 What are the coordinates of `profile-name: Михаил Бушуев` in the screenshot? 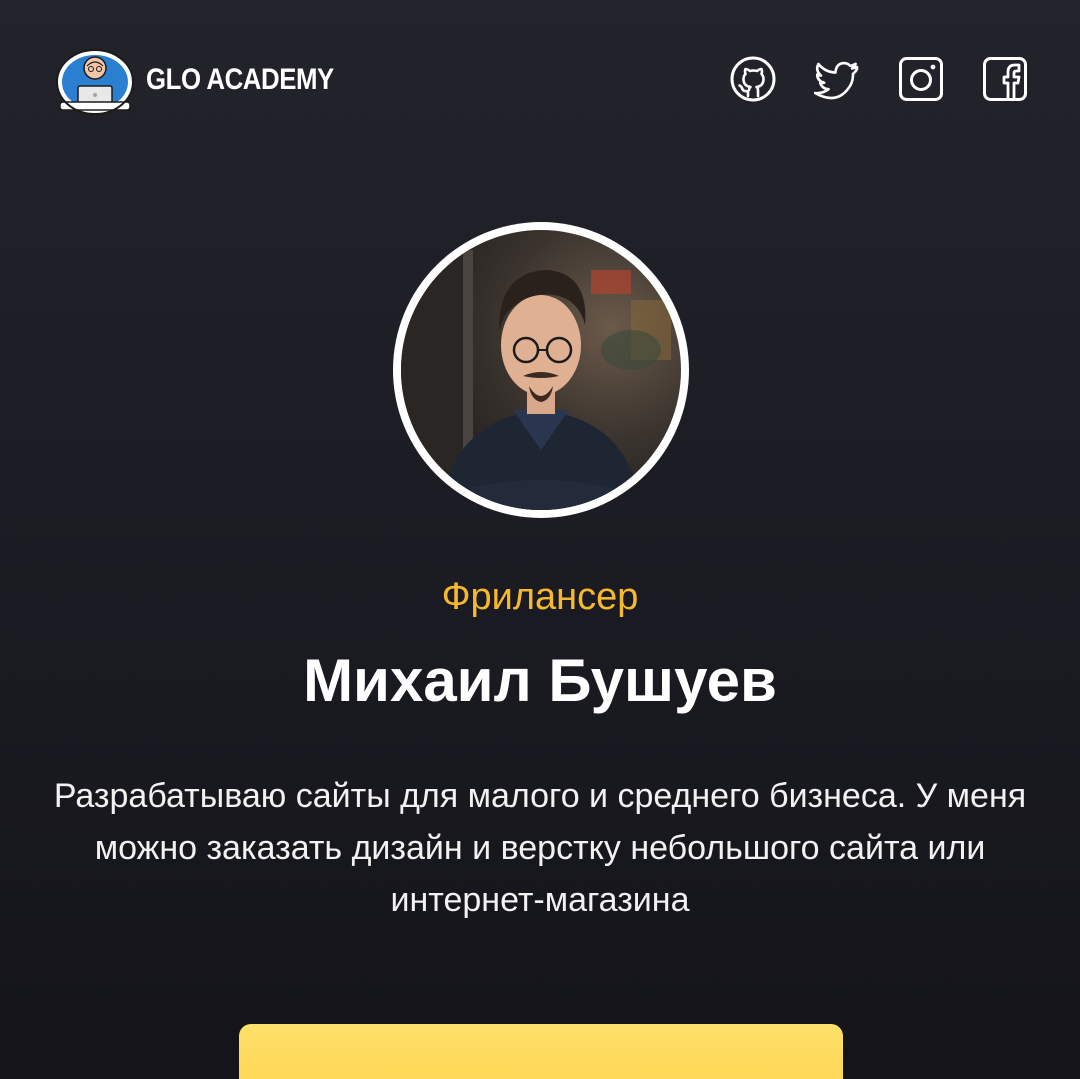 It's located at (540, 680).